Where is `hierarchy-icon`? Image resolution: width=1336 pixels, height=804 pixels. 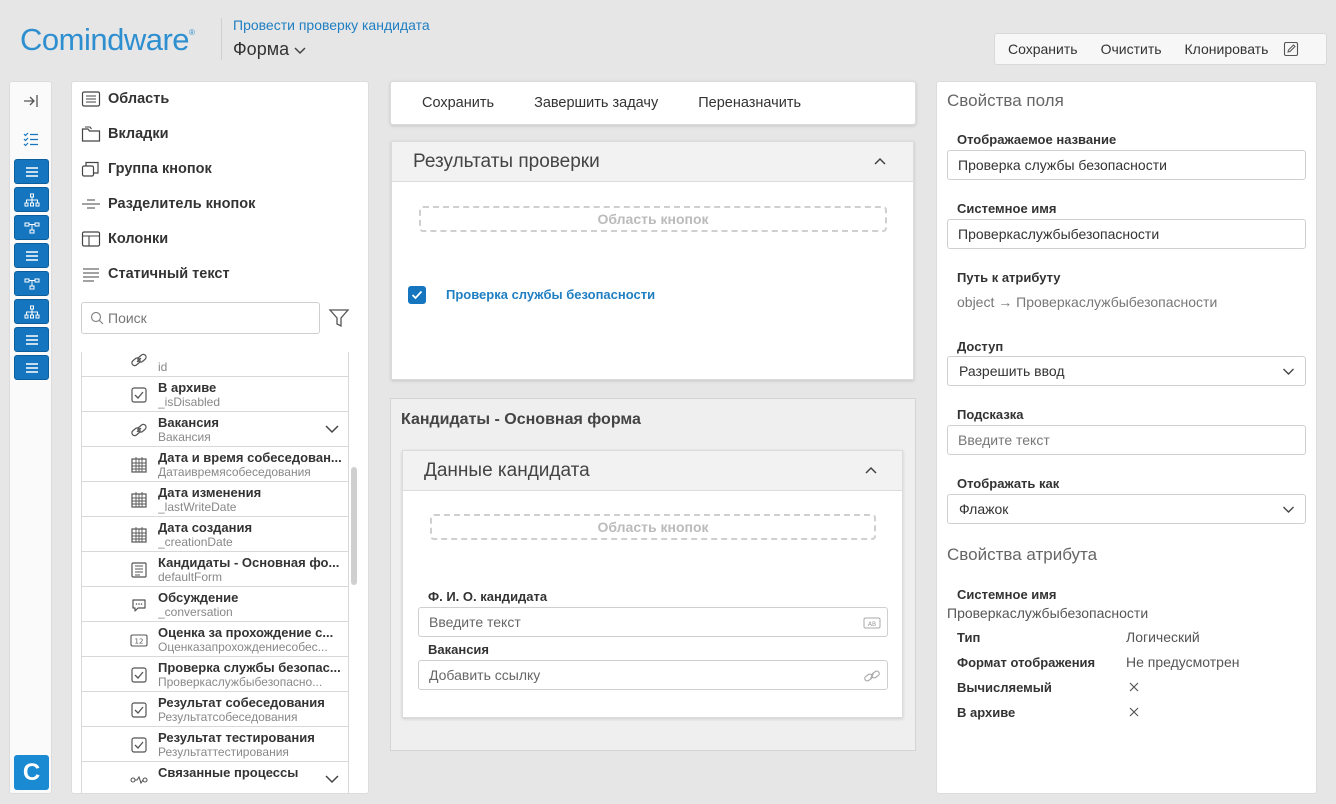 hierarchy-icon is located at coordinates (31, 199).